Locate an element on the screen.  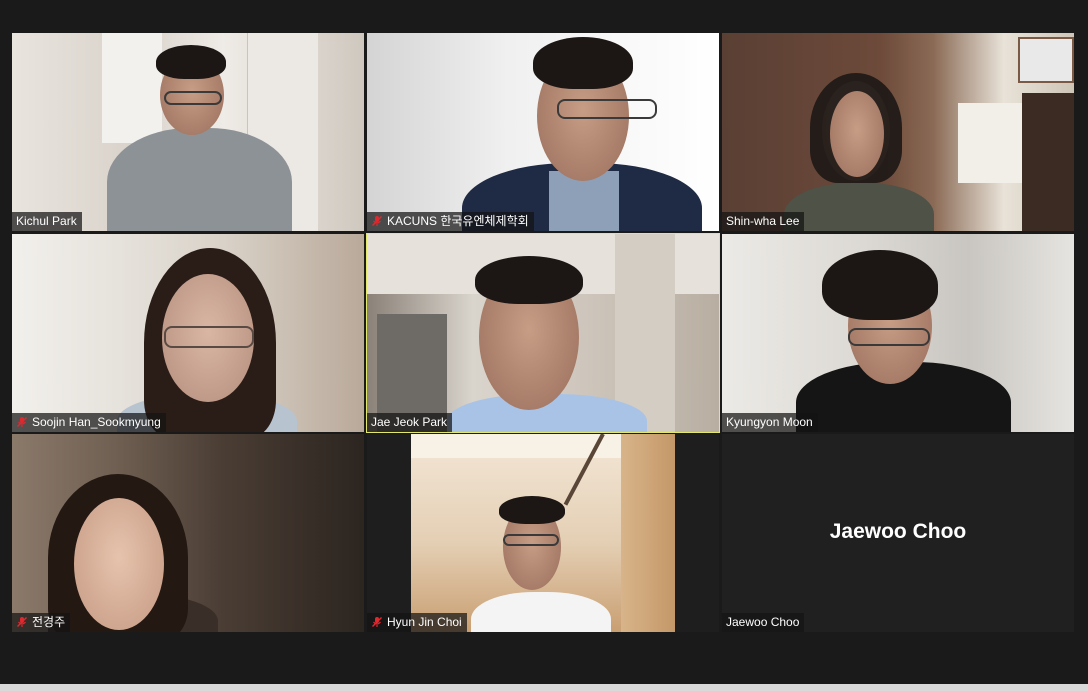
video-tile-kichul-park: Kichul Park is located at coordinates (188, 132).